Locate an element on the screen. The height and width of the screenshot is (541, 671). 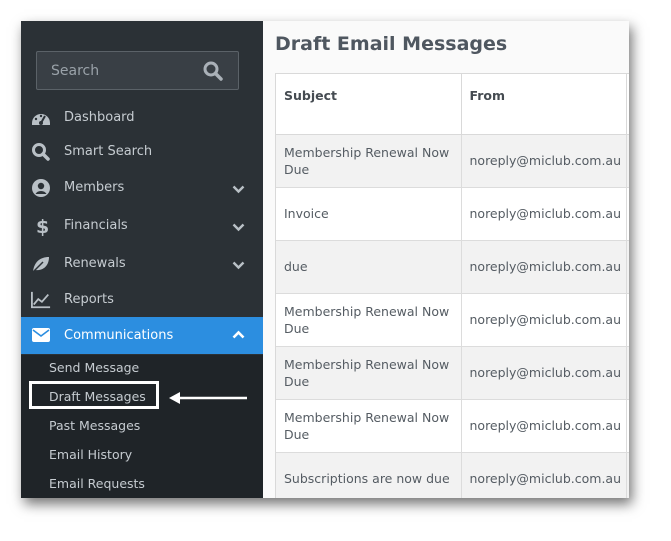
sidebar-item-communications: Communications is located at coordinates (142, 335).